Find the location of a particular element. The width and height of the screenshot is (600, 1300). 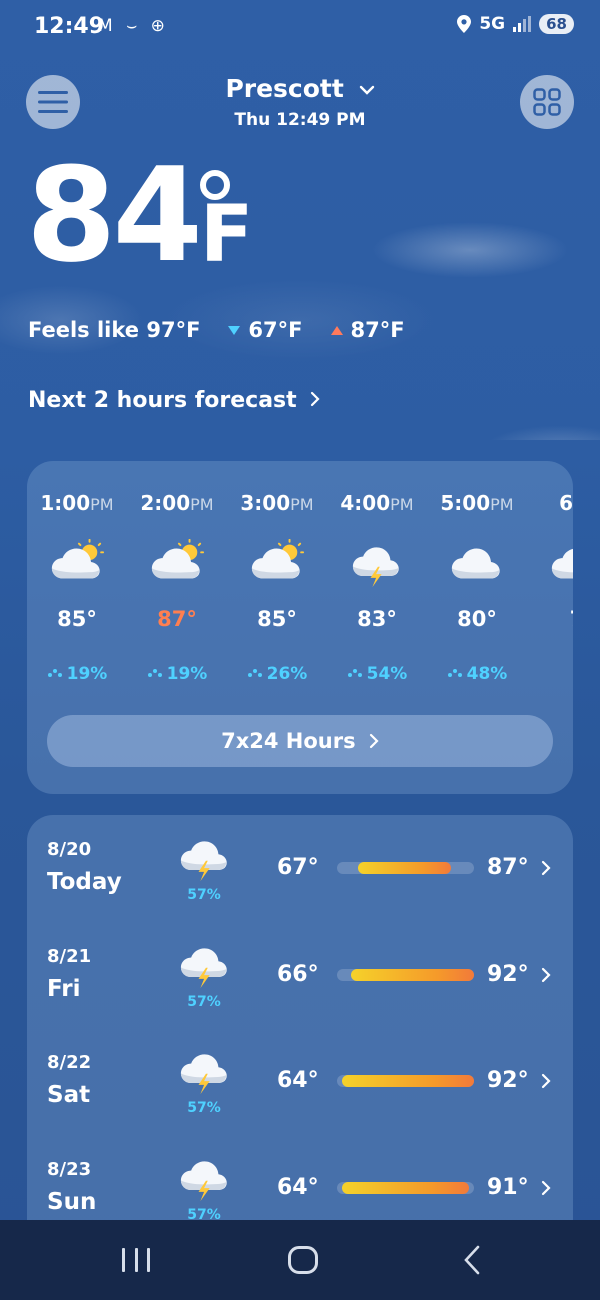

hourly-time: 5:00PM is located at coordinates (477, 503).